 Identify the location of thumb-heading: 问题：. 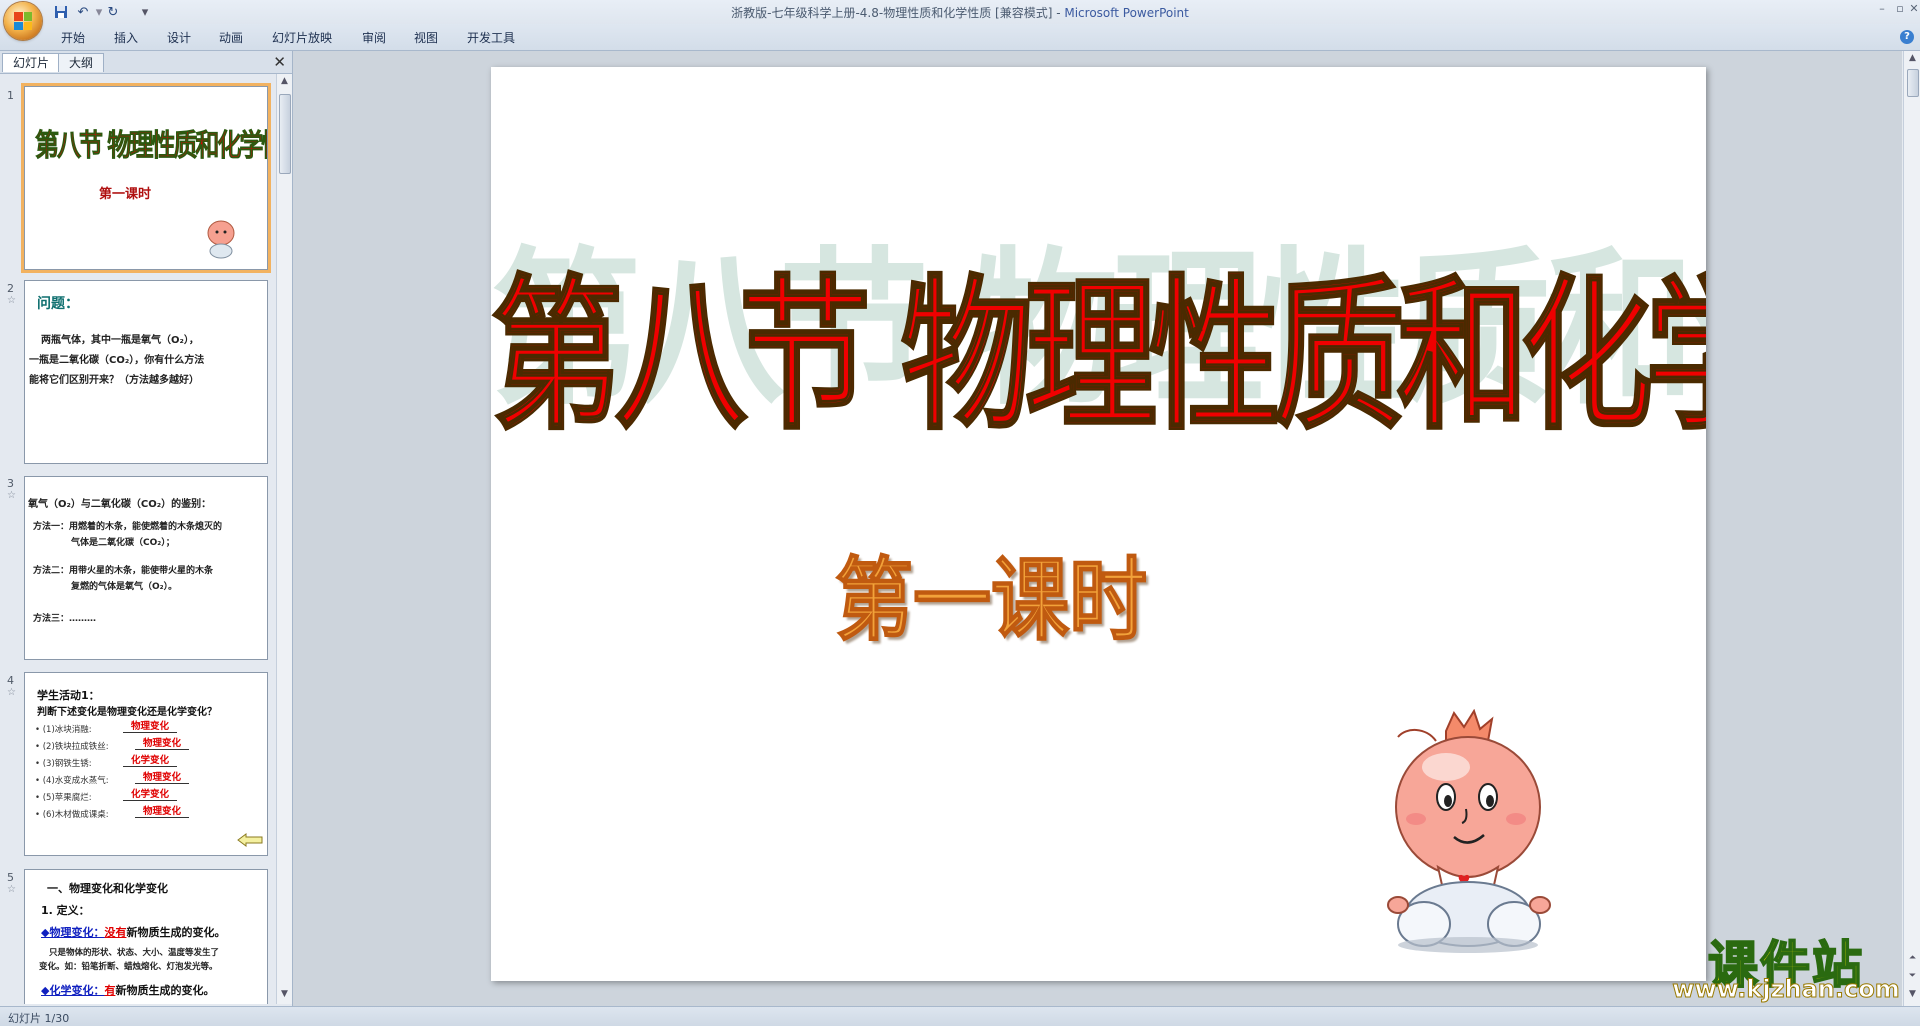
(58, 304).